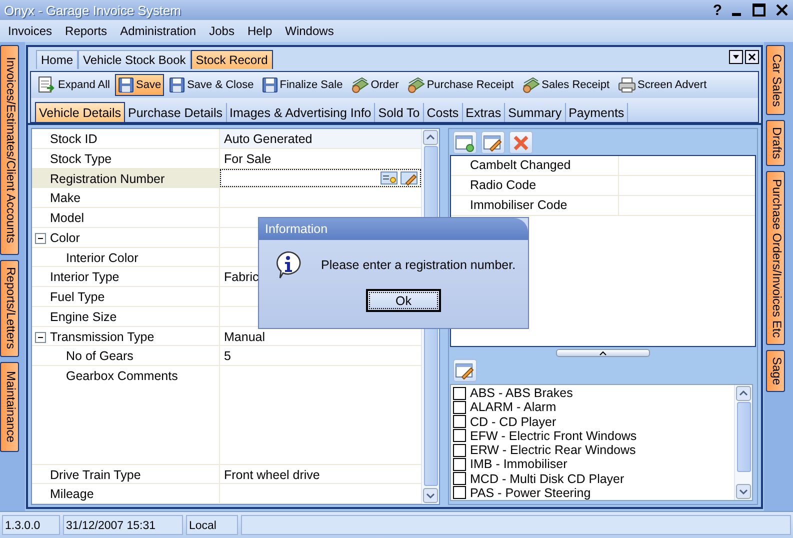 The image size is (793, 538). I want to click on property-label: No of Gears, so click(126, 355).